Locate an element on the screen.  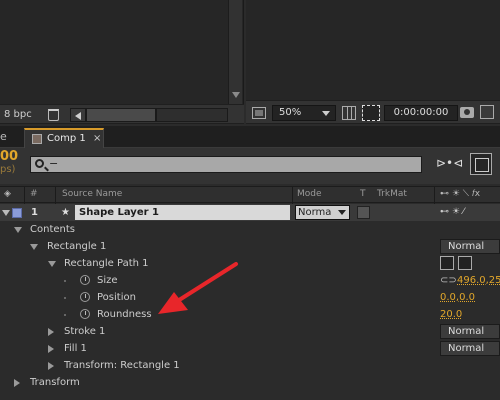
stroke-blend-mode: Normal is located at coordinates (470, 331).